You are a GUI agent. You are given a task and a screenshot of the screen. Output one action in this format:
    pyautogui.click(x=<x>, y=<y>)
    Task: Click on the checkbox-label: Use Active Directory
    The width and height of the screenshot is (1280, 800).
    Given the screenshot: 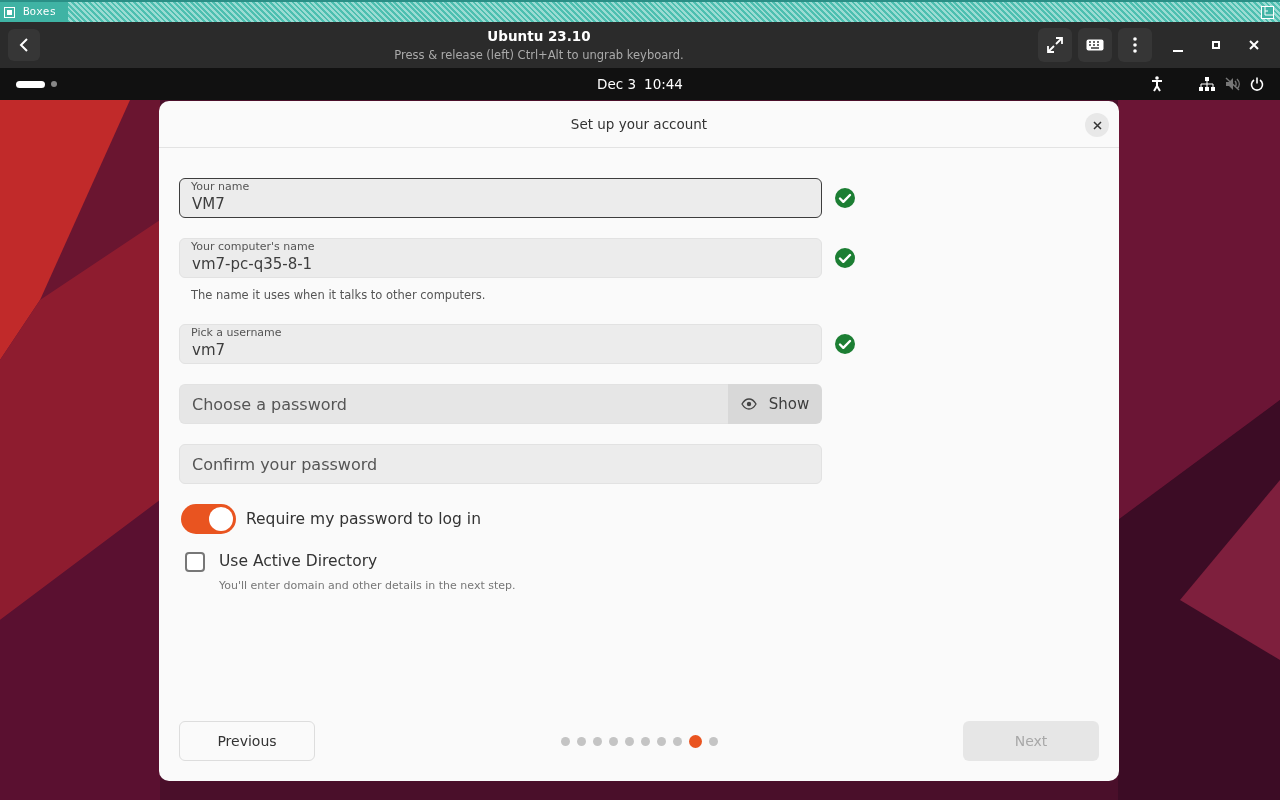 What is the action you would take?
    pyautogui.click(x=298, y=562)
    